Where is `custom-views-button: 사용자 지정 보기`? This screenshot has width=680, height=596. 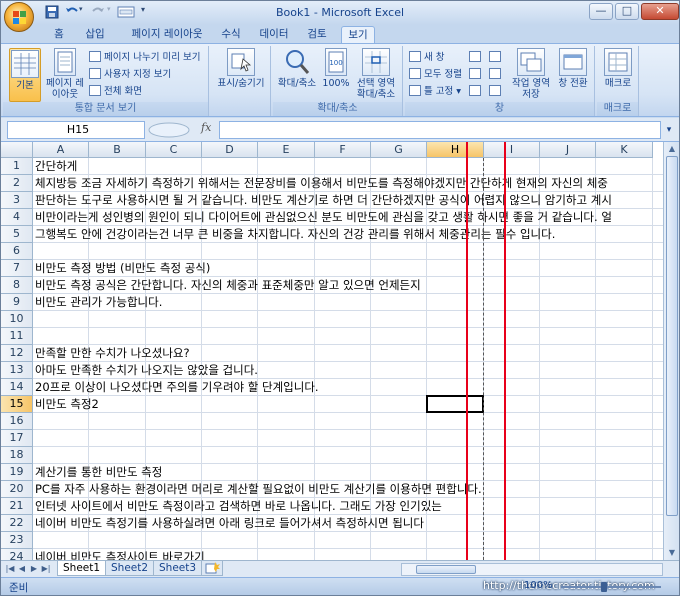 custom-views-button: 사용자 지정 보기 is located at coordinates (130, 75).